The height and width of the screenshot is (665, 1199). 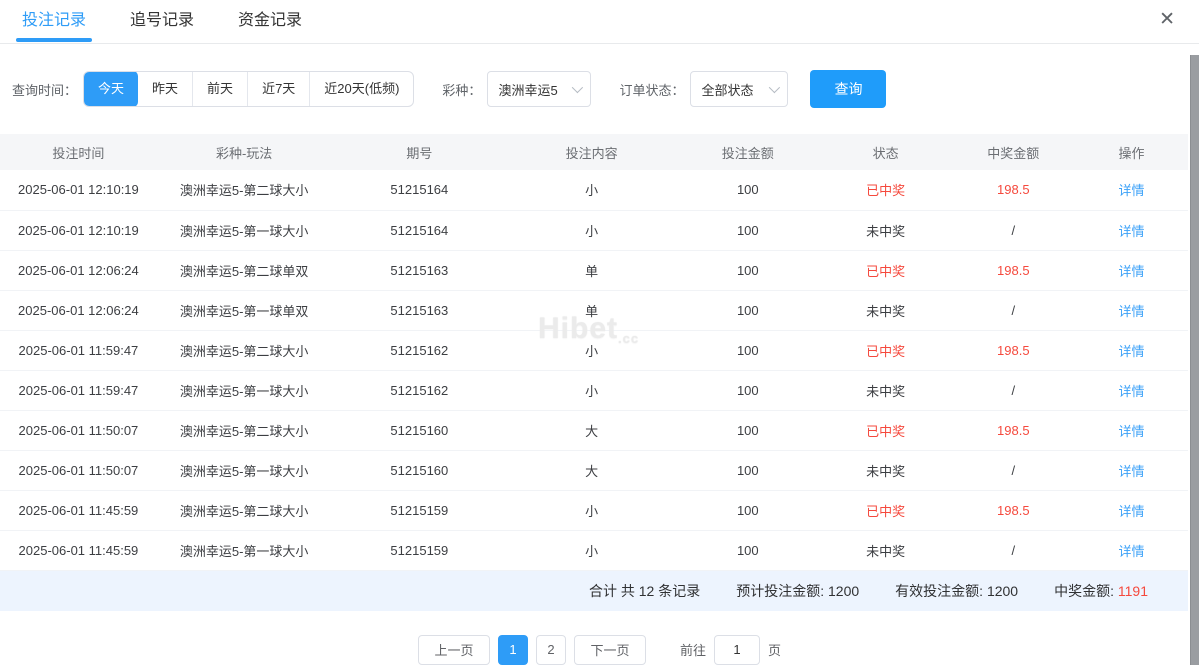 What do you see at coordinates (848, 89) in the screenshot?
I see `query-button: 查询` at bounding box center [848, 89].